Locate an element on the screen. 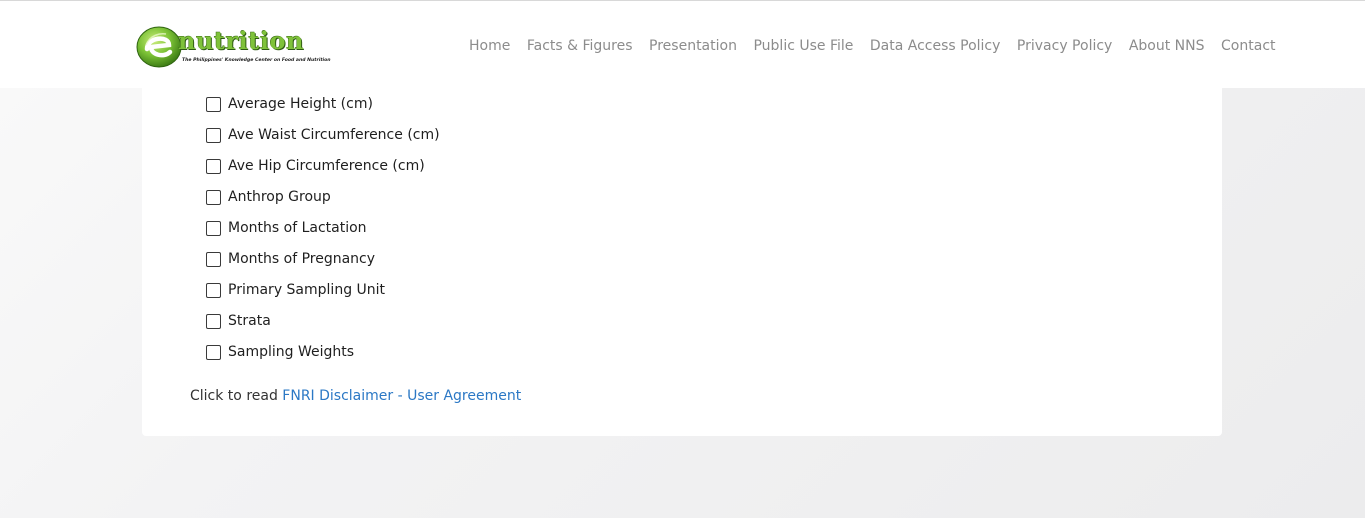 Image resolution: width=1365 pixels, height=518 pixels. option-ave-waist-circumference: Ave Waist Circumference (cm) is located at coordinates (323, 135).